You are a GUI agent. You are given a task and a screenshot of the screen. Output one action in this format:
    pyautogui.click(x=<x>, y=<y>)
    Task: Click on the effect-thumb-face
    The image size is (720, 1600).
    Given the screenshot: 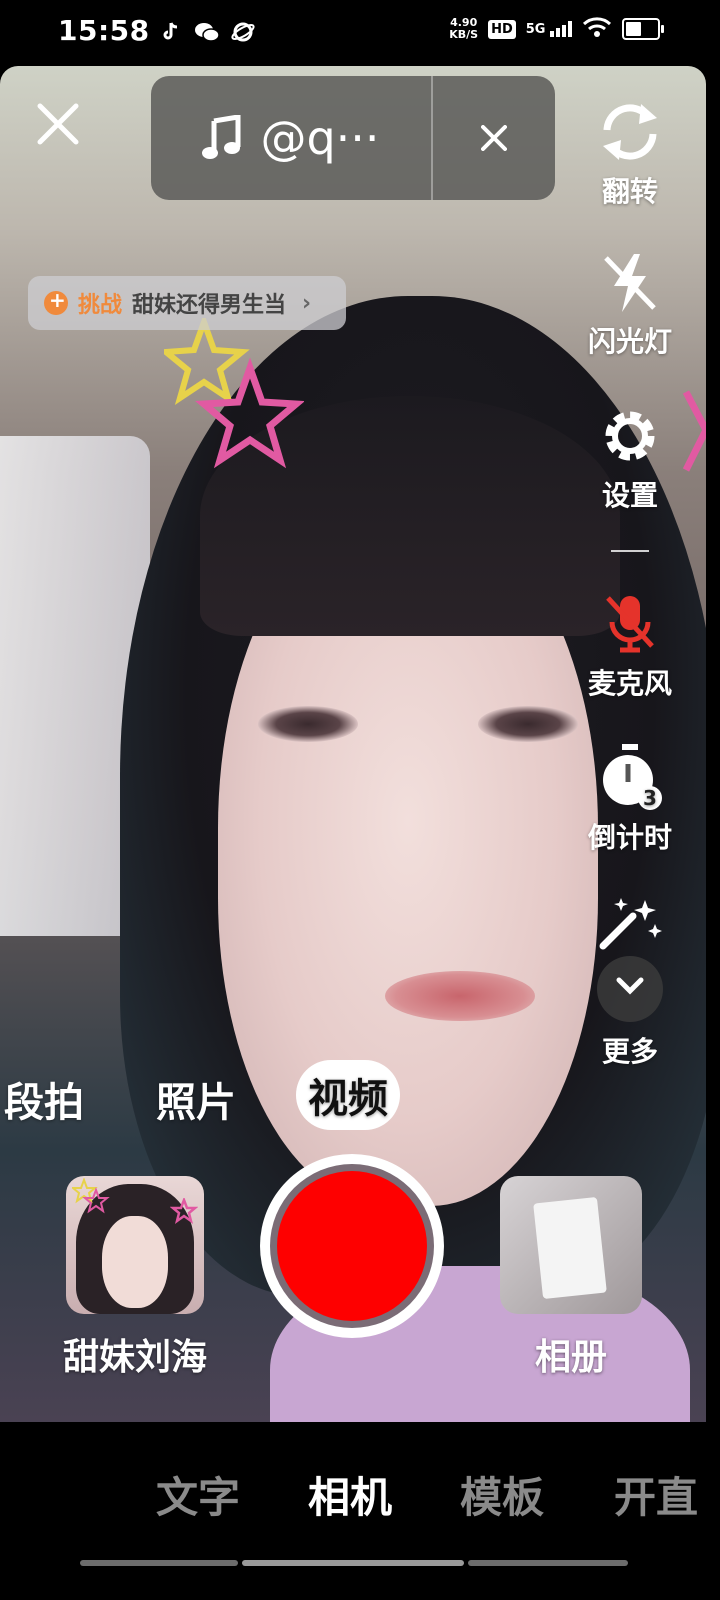 What is the action you would take?
    pyautogui.click(x=135, y=1262)
    